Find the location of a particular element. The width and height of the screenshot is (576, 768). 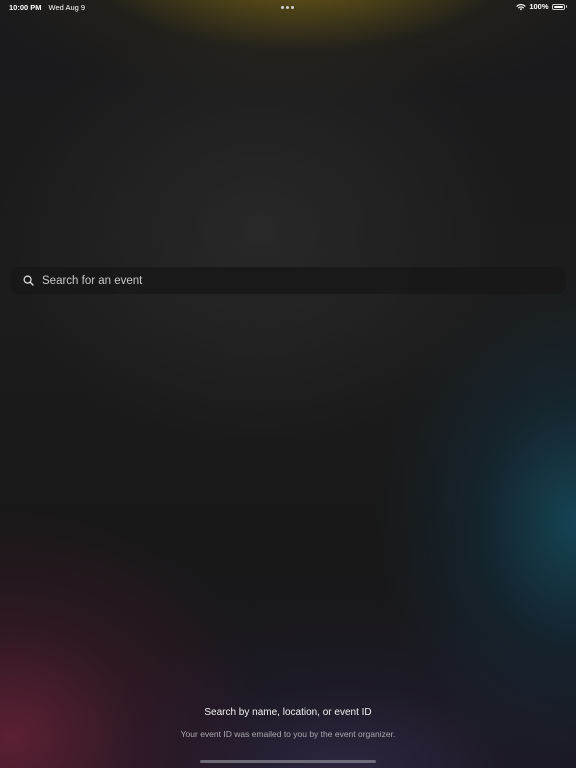

battery-cap is located at coordinates (566, 6).